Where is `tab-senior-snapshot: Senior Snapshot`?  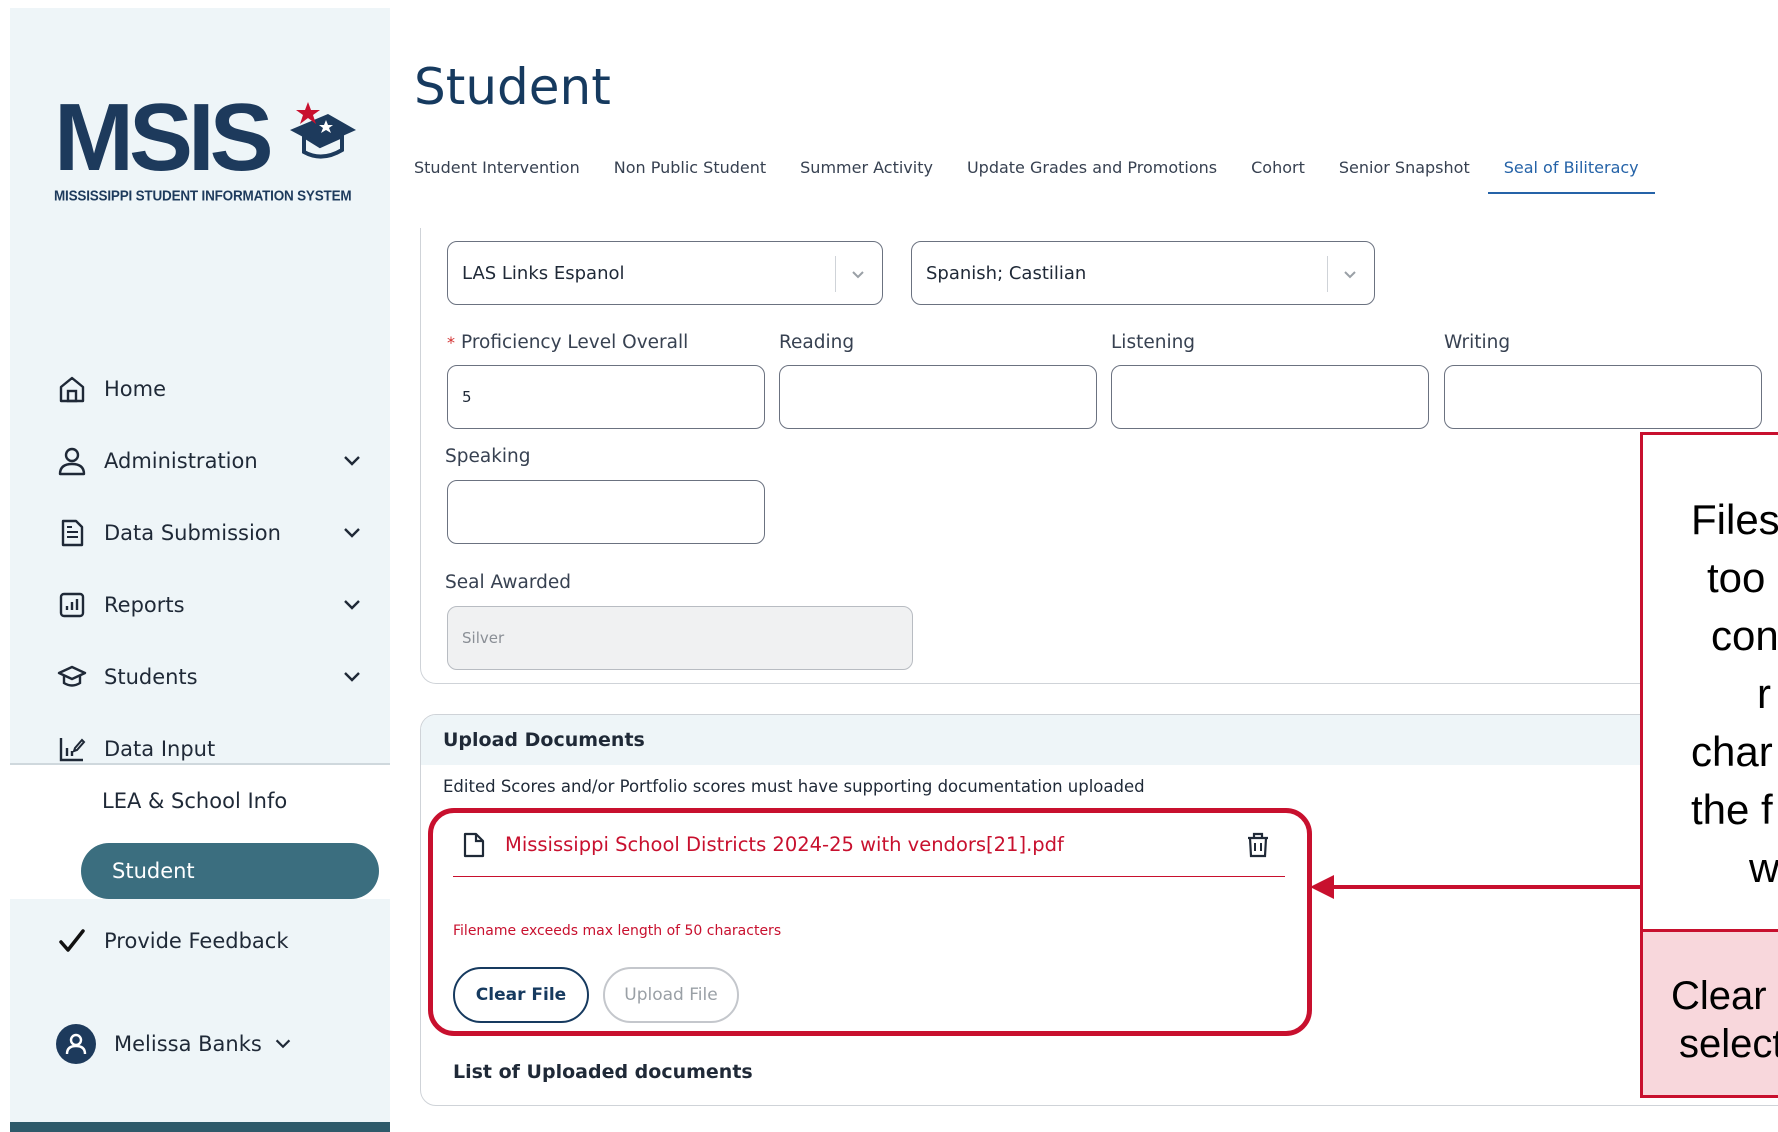
tab-senior-snapshot: Senior Snapshot is located at coordinates (1404, 172).